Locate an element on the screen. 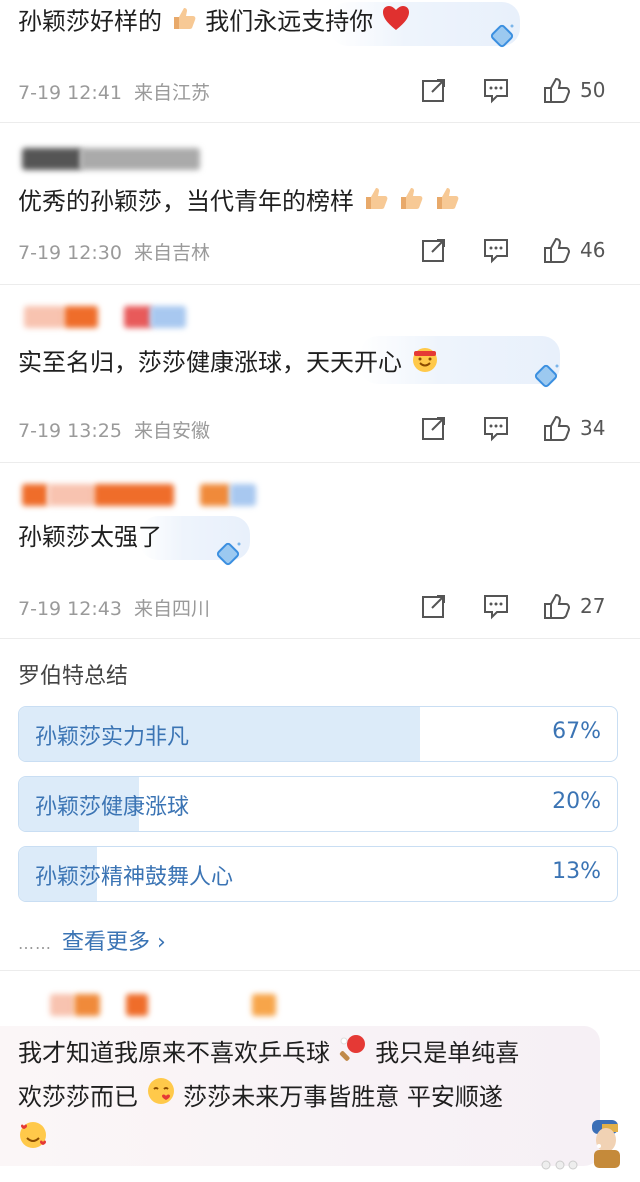 This screenshot has width=640, height=1182. comment-time: 7-19 13:25 is located at coordinates (70, 431).